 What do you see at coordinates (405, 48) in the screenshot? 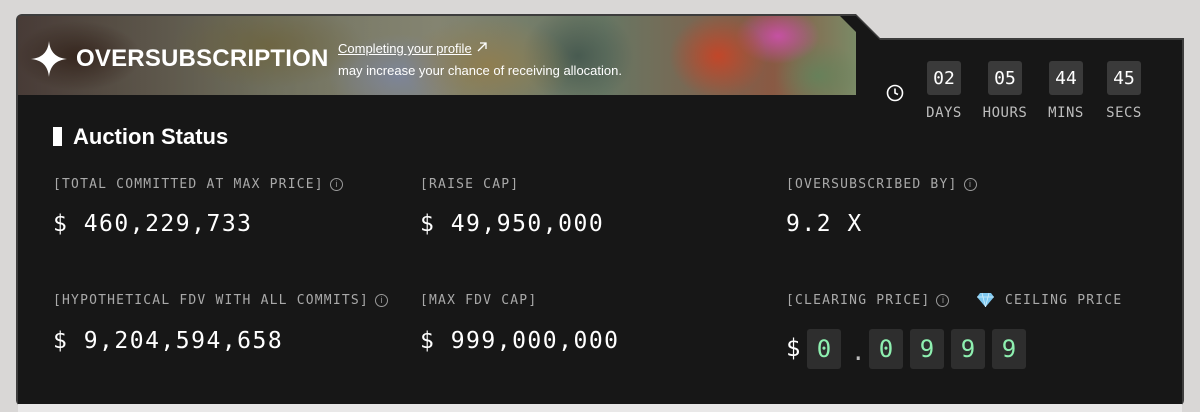
I see `complete-profile-link-text: Completing your profile` at bounding box center [405, 48].